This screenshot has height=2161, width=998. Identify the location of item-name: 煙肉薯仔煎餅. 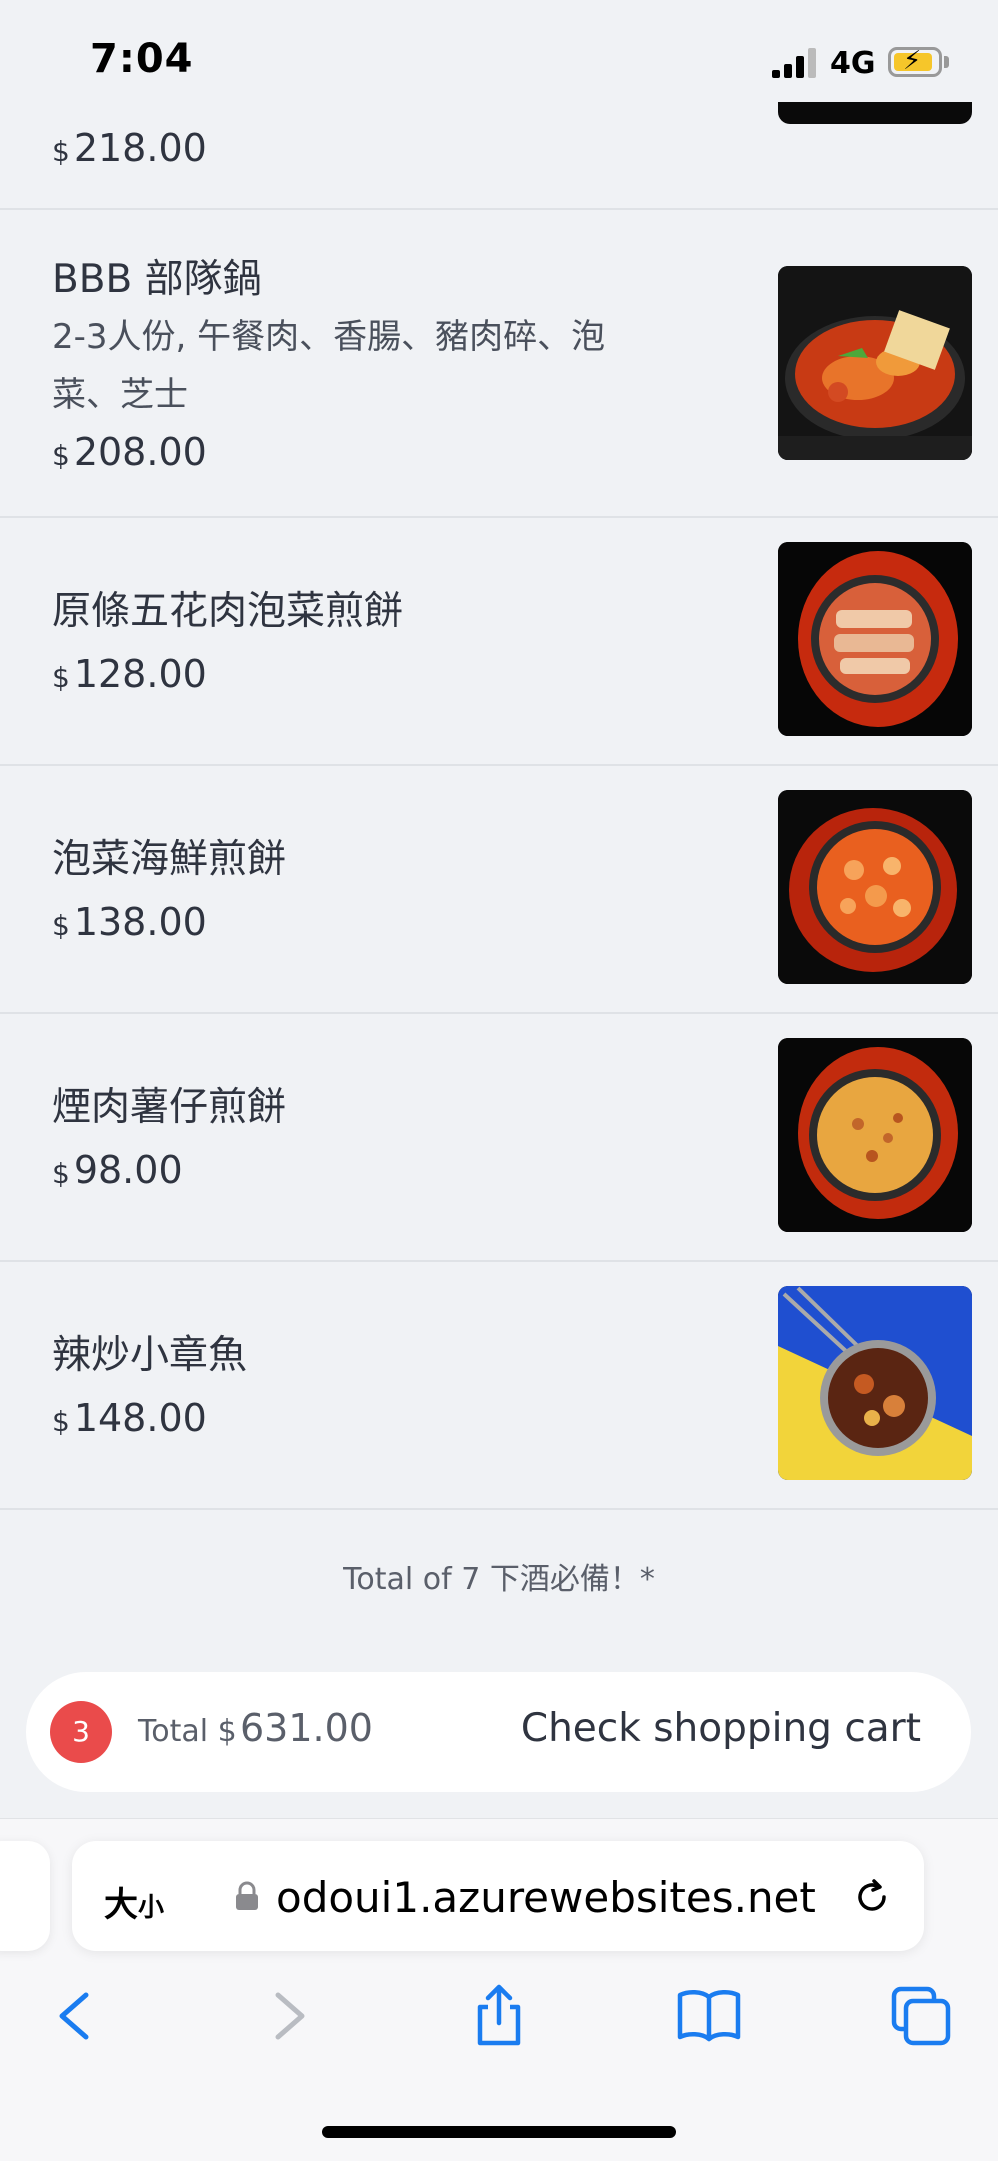
(169, 1107).